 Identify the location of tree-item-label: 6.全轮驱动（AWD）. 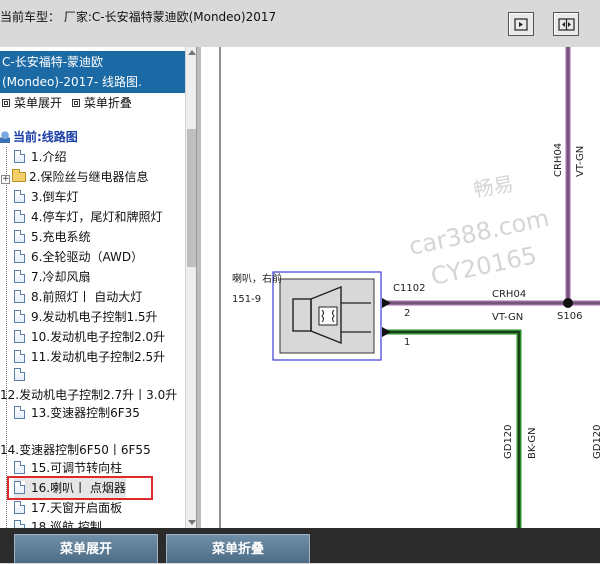
(87, 257).